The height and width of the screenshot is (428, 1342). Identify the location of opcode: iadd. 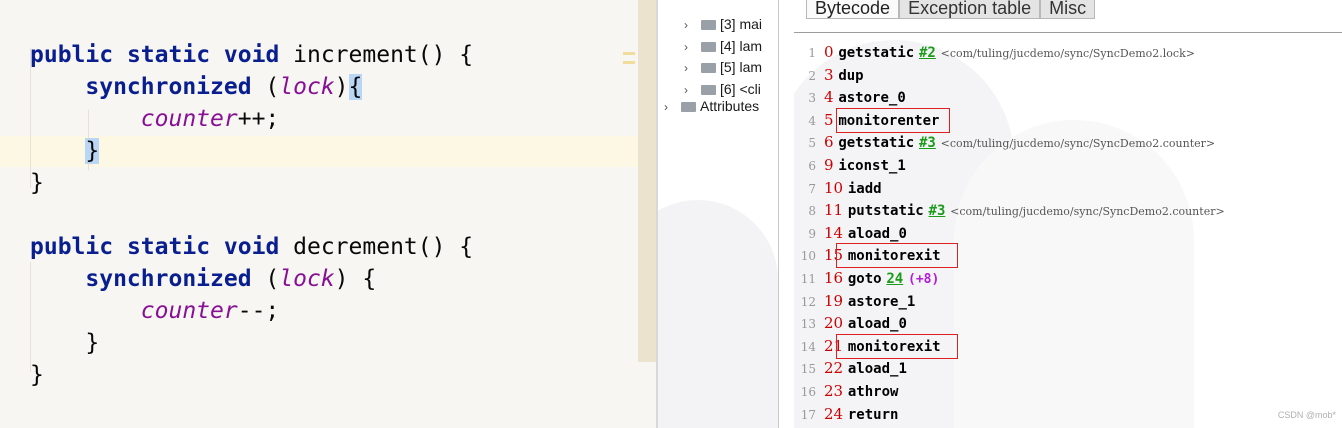
(864, 189).